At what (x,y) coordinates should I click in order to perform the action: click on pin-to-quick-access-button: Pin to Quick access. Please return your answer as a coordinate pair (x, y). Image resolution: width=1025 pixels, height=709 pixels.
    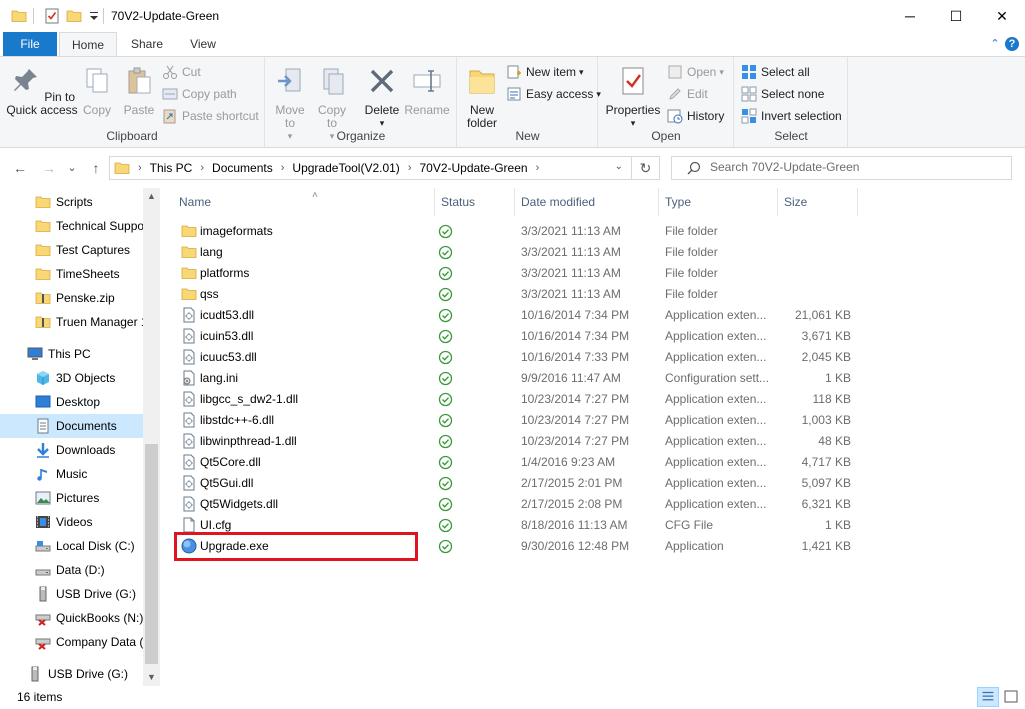
    Looking at the image, I should click on (42, 91).